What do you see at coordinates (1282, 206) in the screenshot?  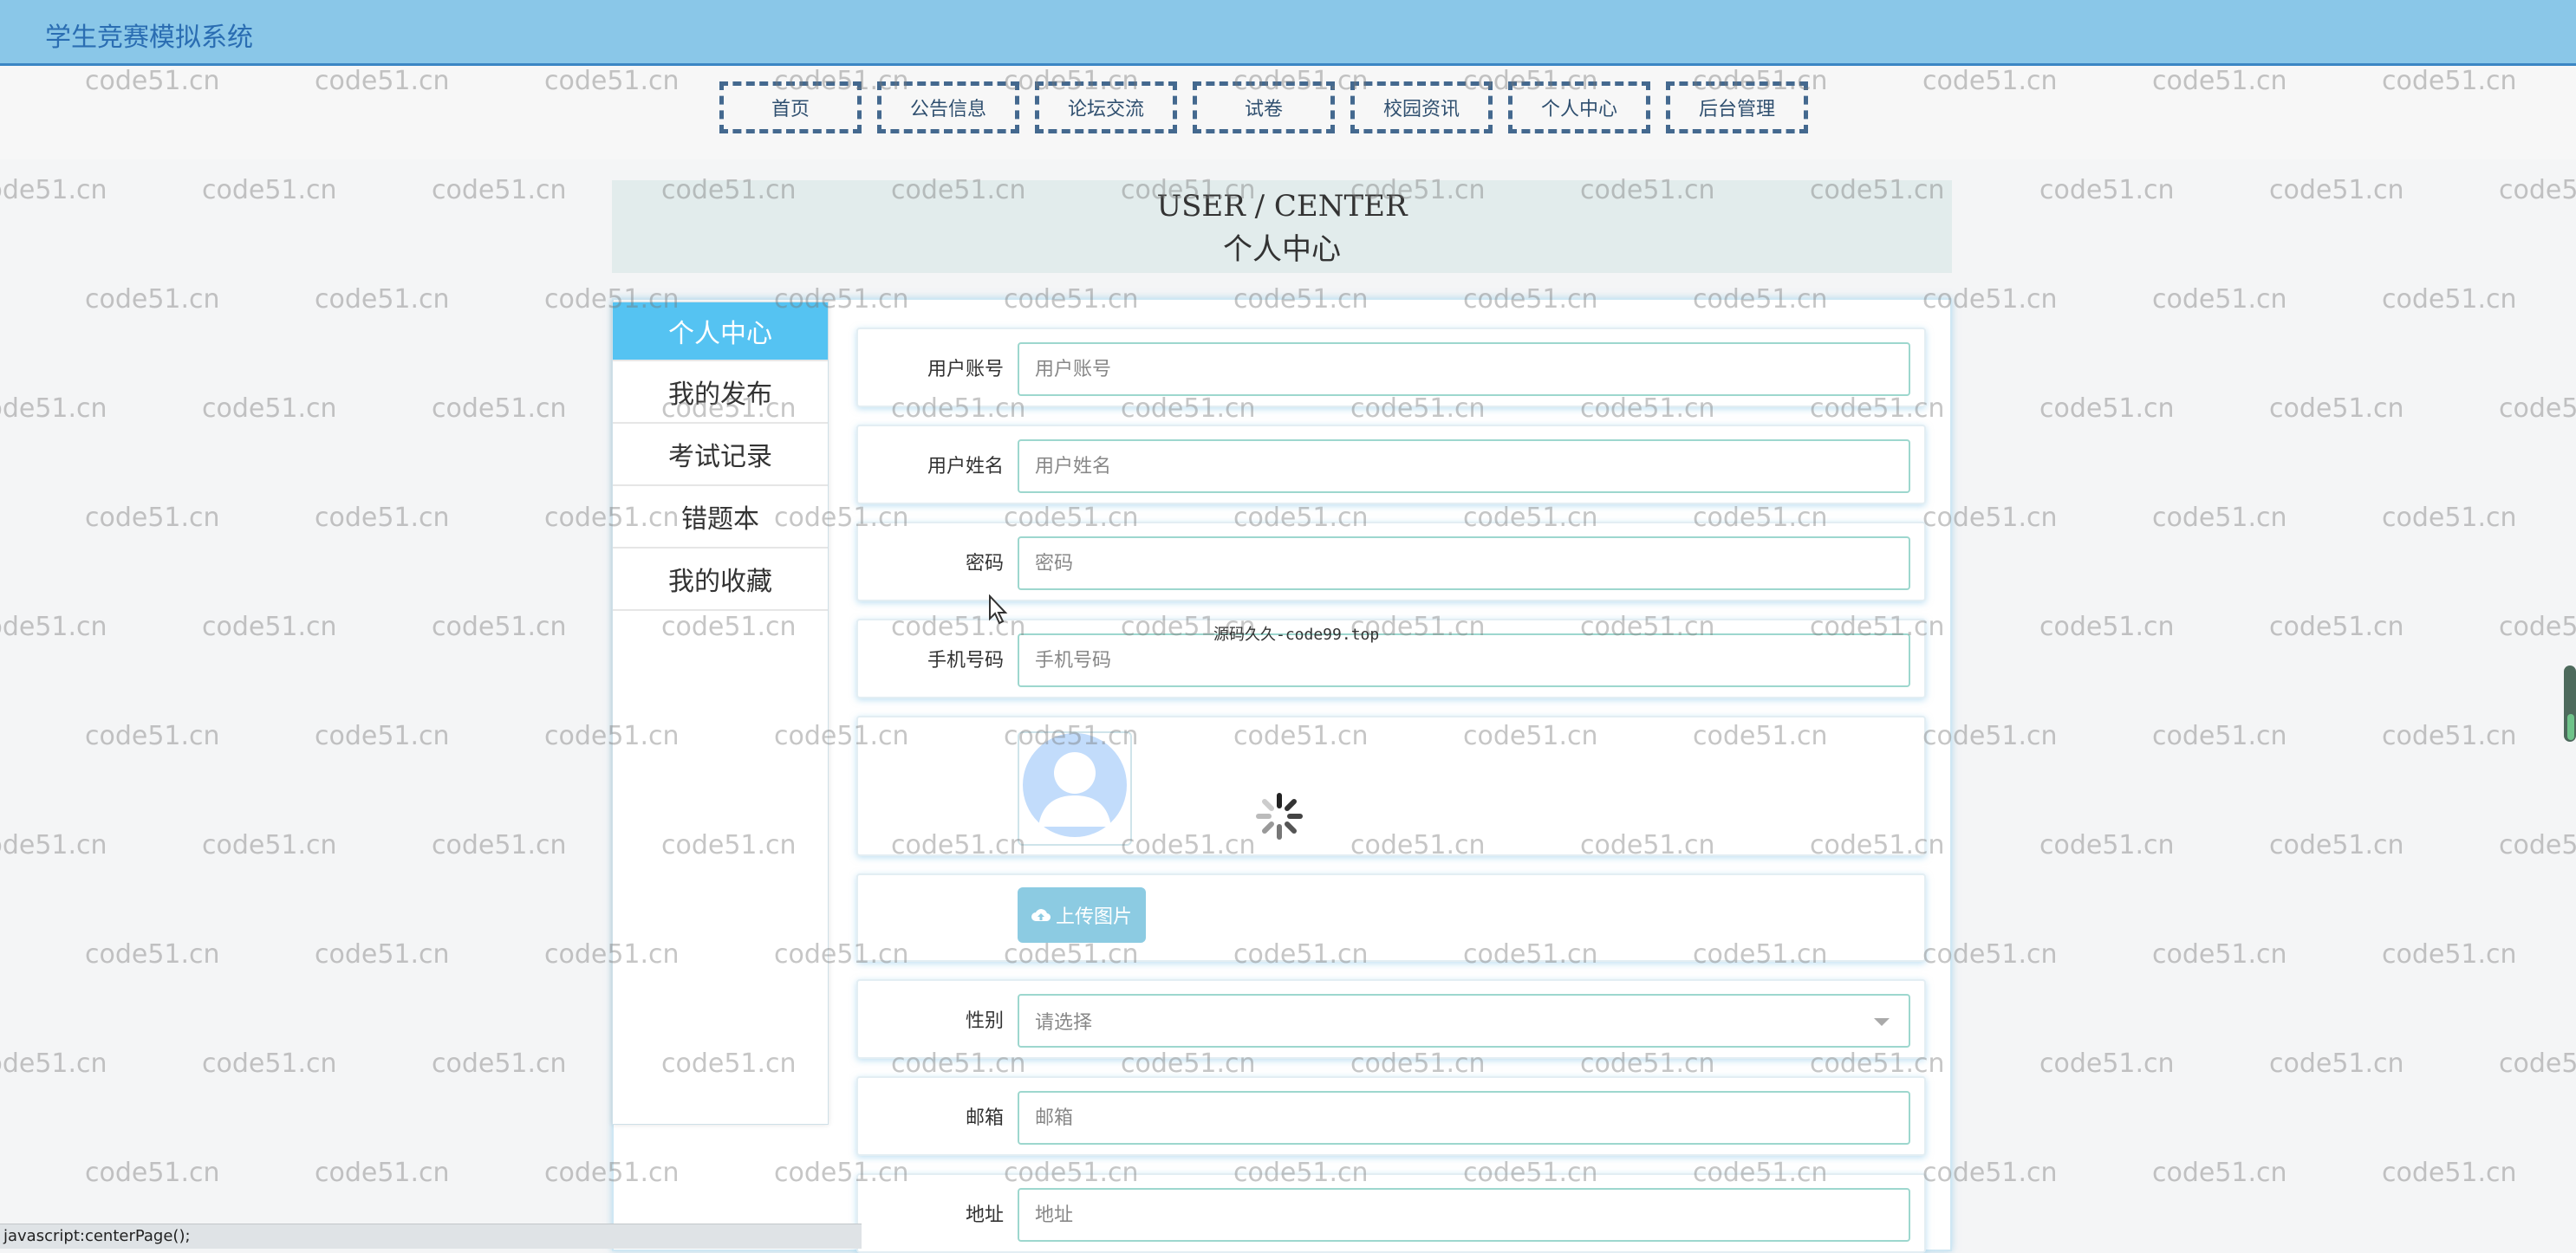 I see `page-heading-en: USER / CENTER` at bounding box center [1282, 206].